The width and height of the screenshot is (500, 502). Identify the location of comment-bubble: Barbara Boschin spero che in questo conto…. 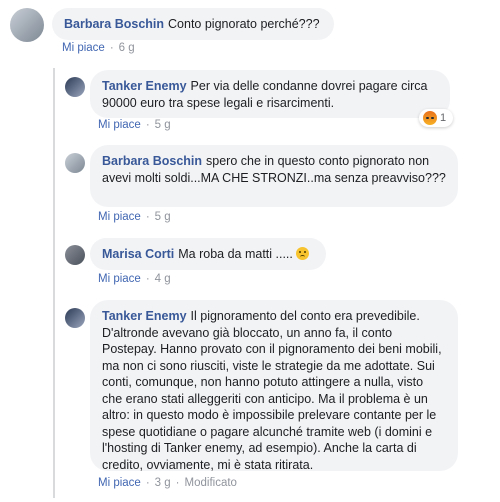
(274, 176).